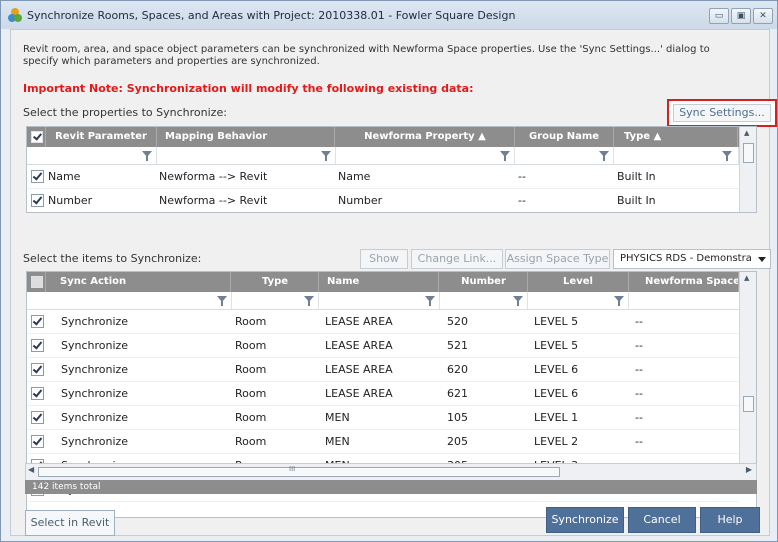 This screenshot has height=542, width=778. I want to click on item-row: Synchronize Room MEN 105 LEVEL 1 --, so click(383, 418).